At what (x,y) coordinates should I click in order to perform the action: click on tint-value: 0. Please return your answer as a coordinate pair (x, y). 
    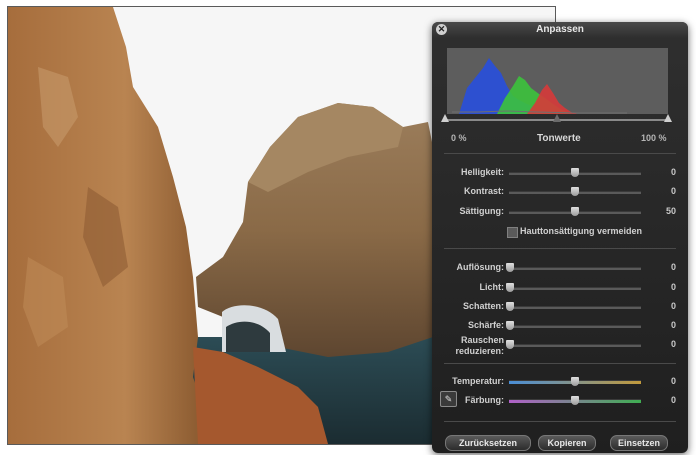
    Looking at the image, I should click on (673, 400).